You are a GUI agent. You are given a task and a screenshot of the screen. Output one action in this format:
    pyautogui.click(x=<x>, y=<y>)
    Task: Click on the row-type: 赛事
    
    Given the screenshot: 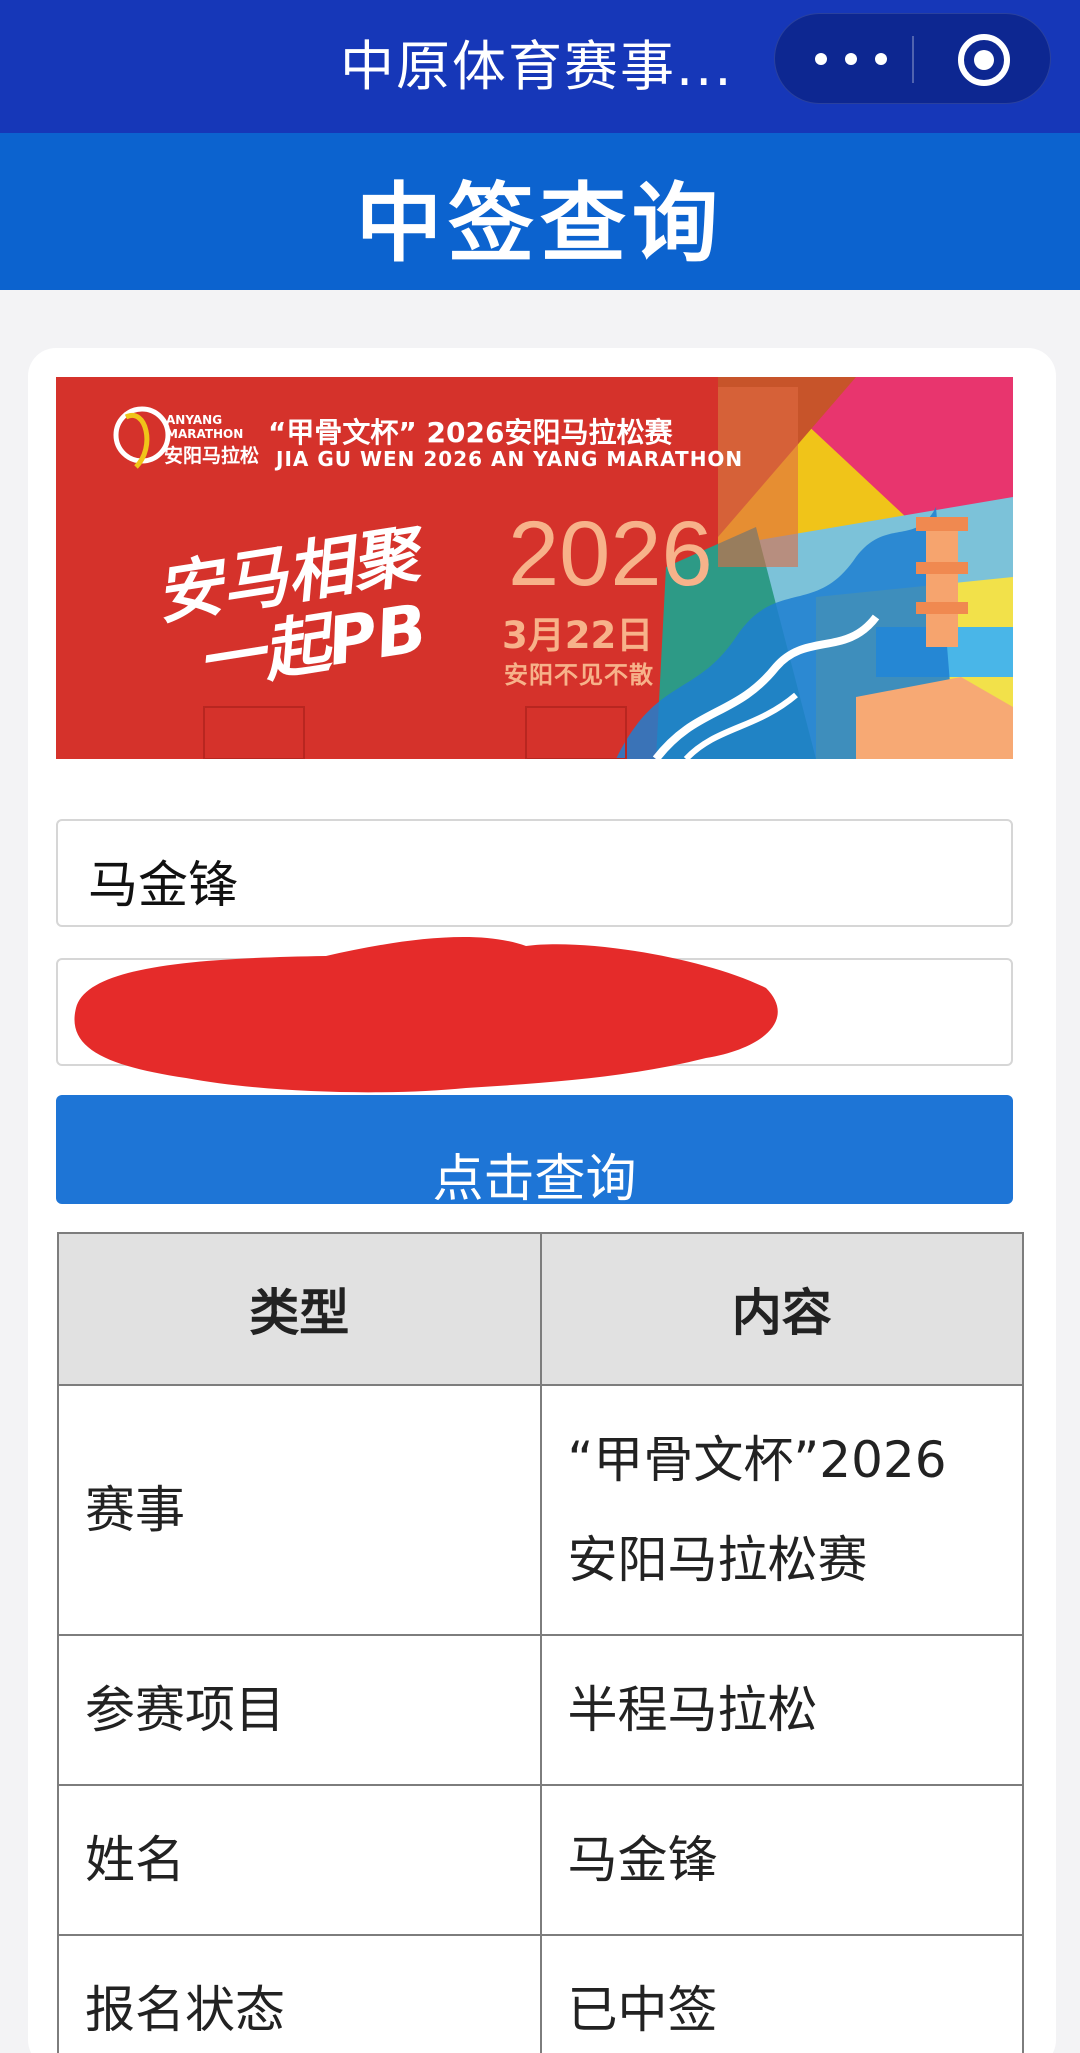 What is the action you would take?
    pyautogui.click(x=299, y=1510)
    